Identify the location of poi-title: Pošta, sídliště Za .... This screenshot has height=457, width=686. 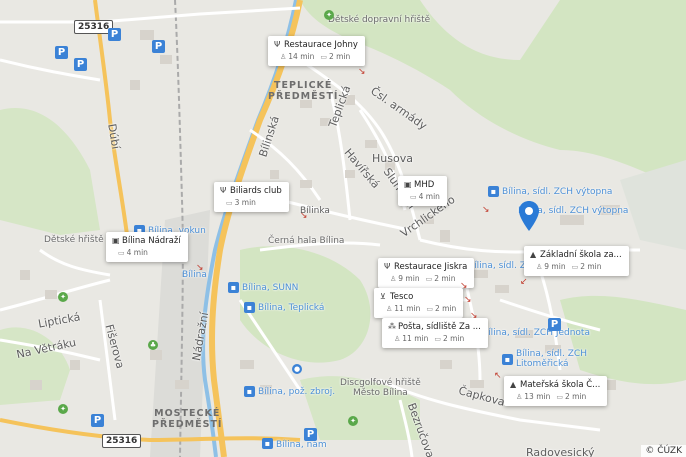
(439, 327).